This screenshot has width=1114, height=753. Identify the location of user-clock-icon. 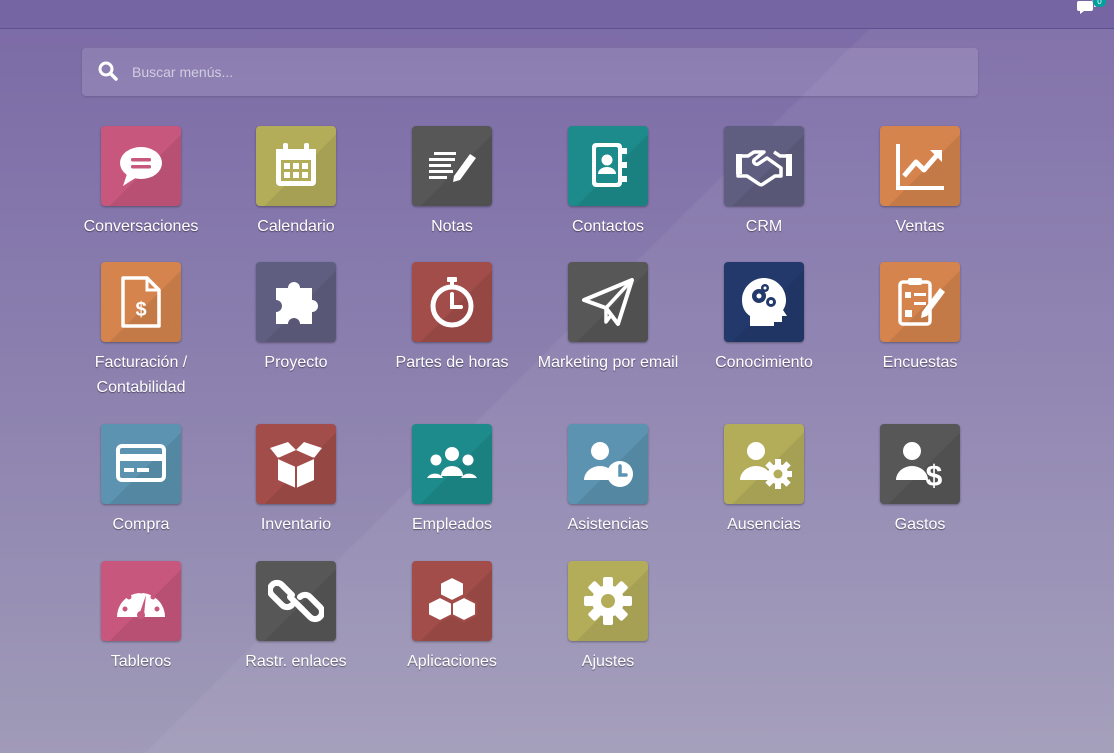
(608, 464).